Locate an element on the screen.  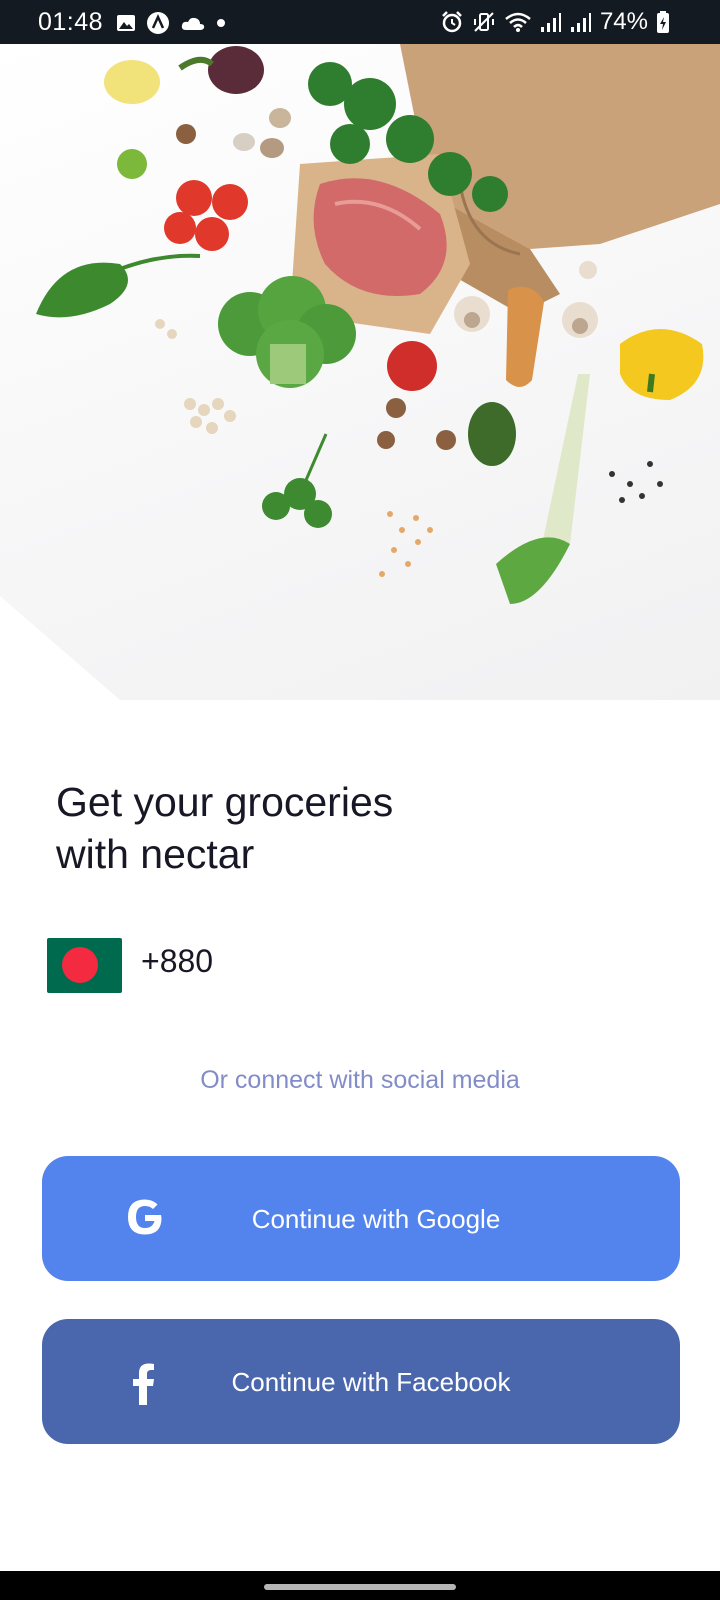
battery-icon is located at coordinates (663, 22).